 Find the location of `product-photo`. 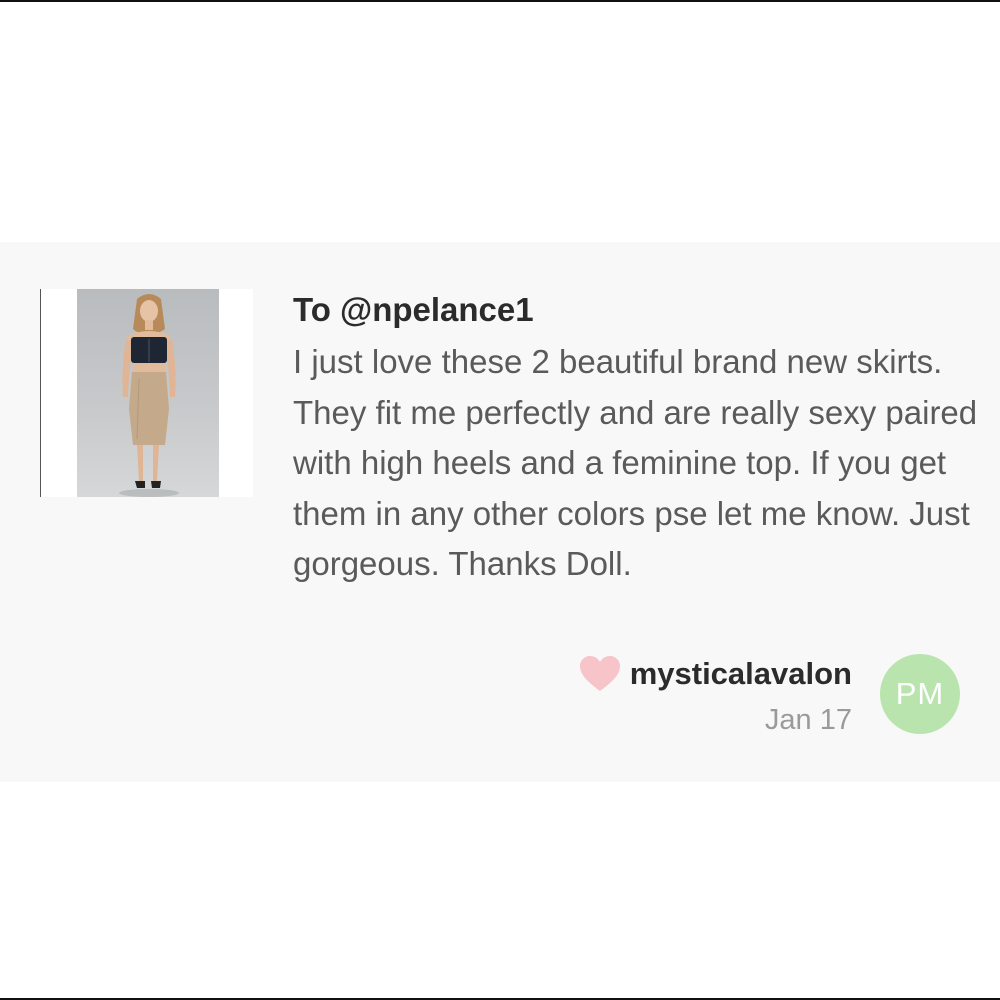

product-photo is located at coordinates (148, 393).